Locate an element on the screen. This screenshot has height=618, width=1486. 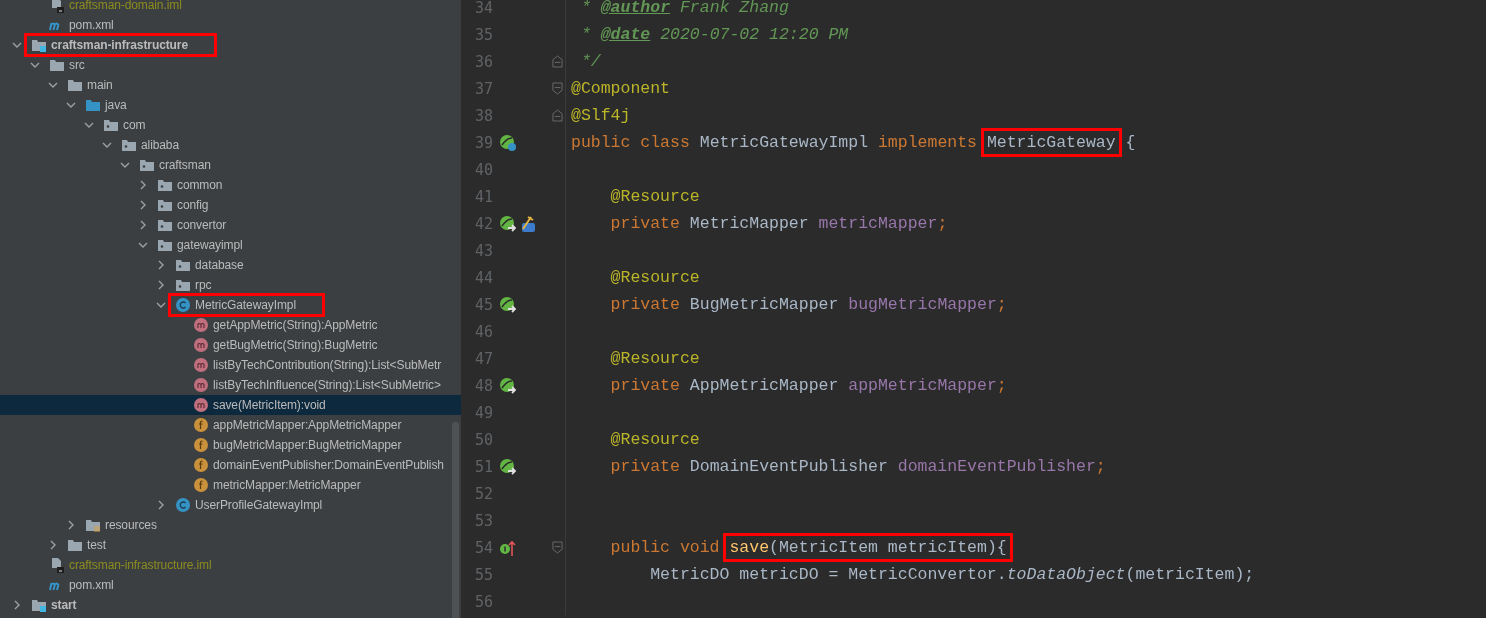
line-number: 52 is located at coordinates (483, 493).